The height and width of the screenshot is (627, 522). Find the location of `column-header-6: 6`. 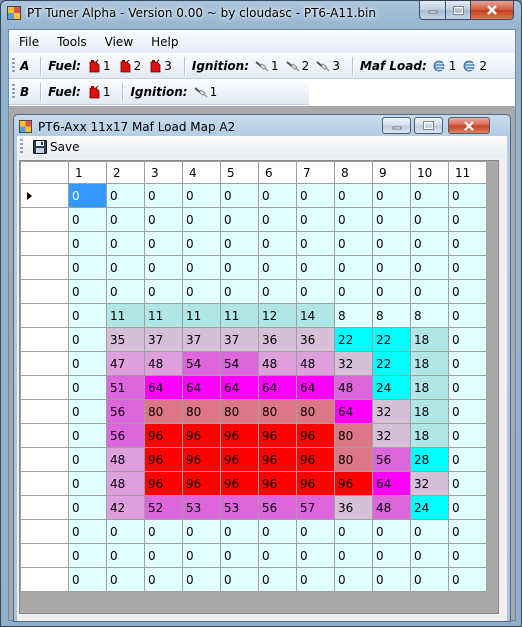

column-header-6: 6 is located at coordinates (277, 172).